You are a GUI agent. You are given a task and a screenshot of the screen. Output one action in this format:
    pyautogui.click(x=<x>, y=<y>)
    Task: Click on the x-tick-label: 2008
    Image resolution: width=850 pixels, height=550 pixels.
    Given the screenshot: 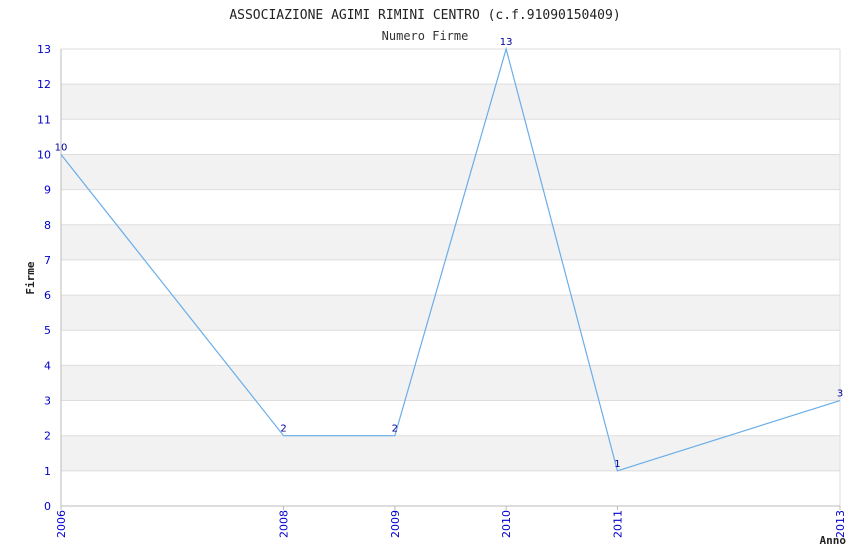 What is the action you would take?
    pyautogui.click(x=284, y=524)
    